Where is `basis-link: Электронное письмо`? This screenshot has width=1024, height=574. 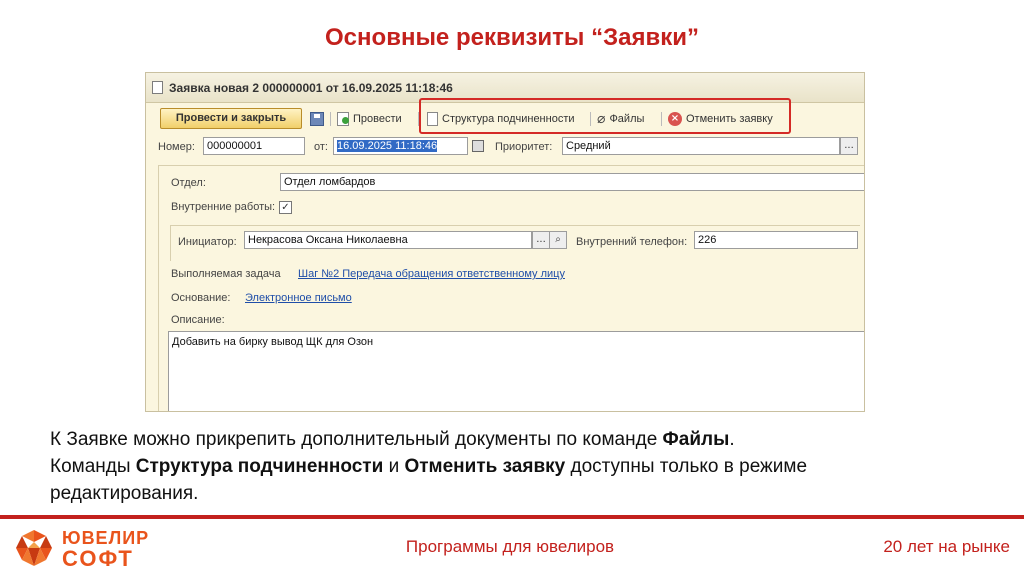 basis-link: Электронное письмо is located at coordinates (298, 298).